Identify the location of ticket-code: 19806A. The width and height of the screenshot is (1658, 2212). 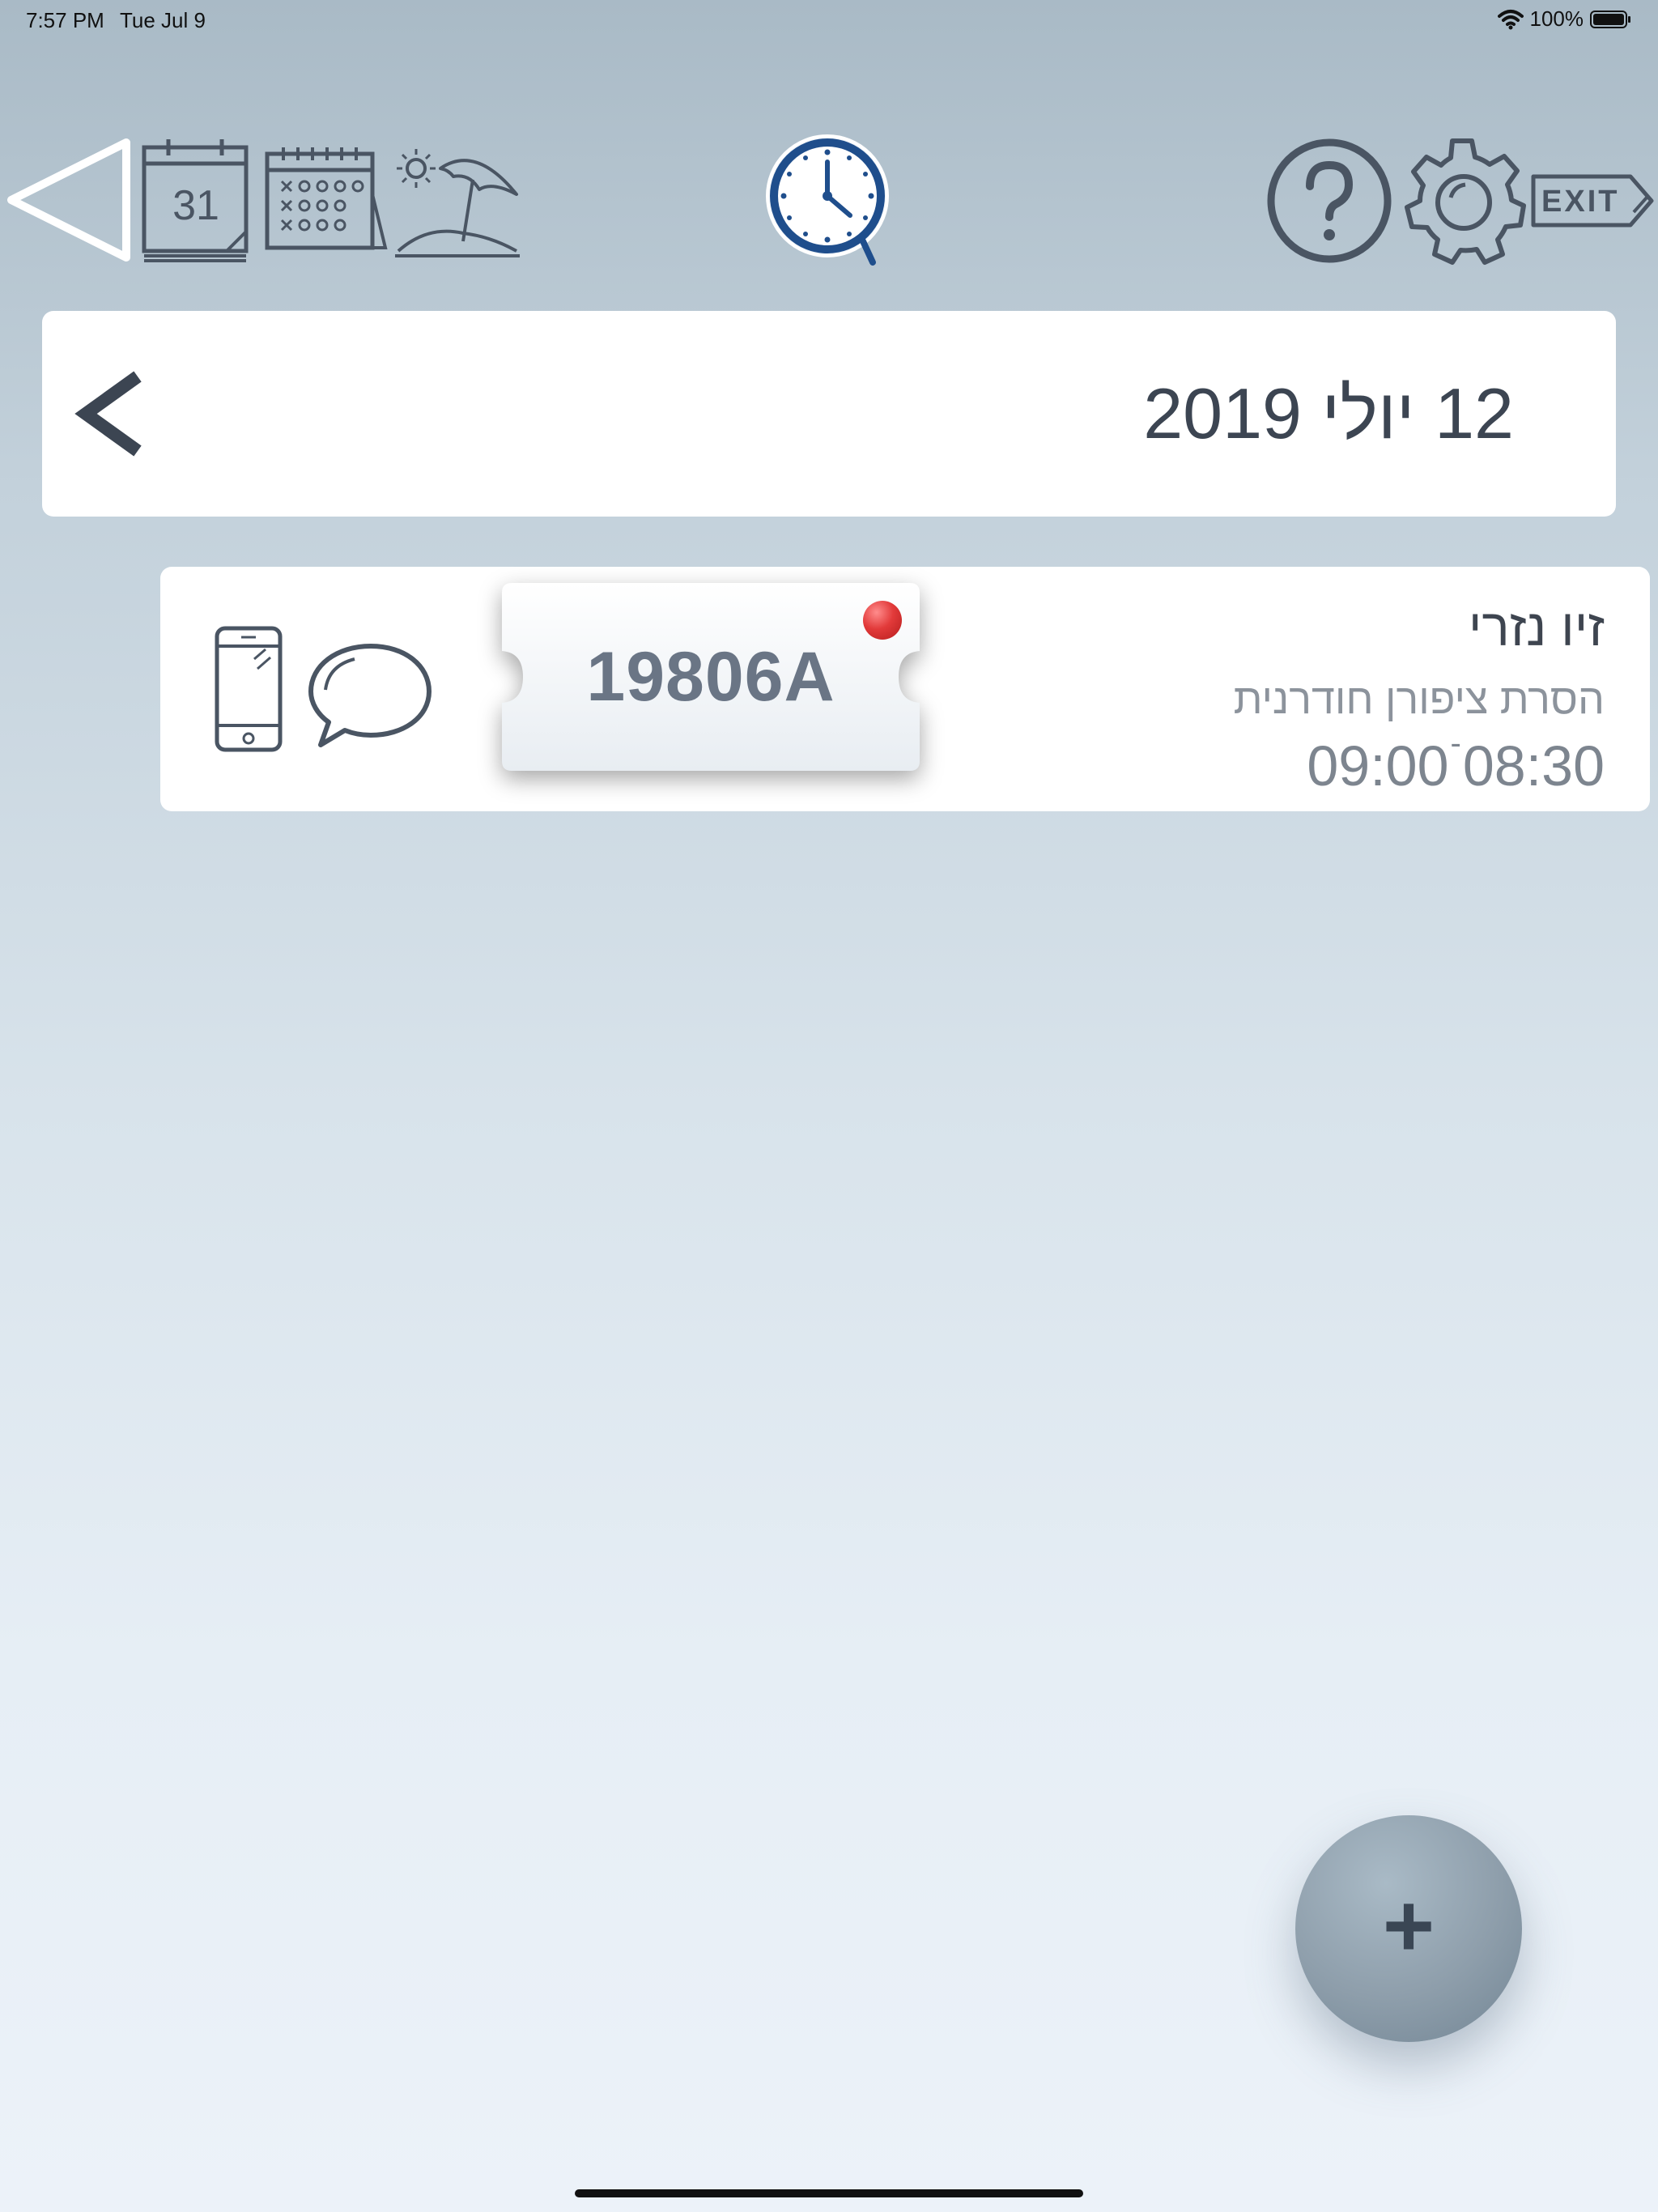
(710, 677).